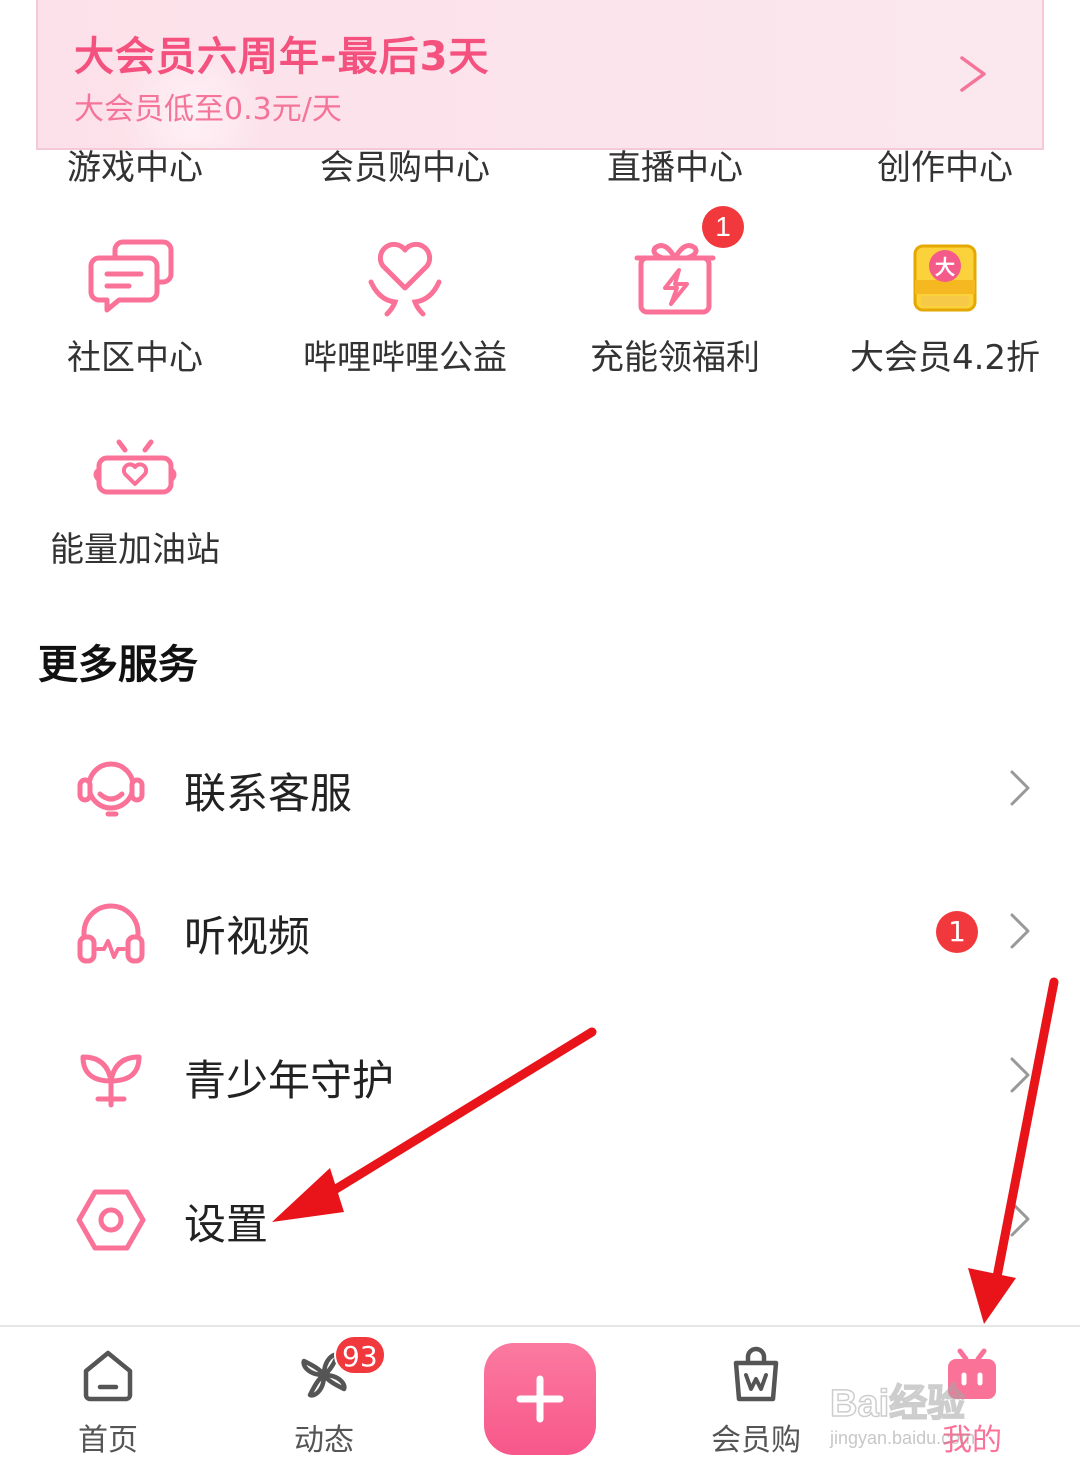  Describe the element at coordinates (111, 1220) in the screenshot. I see `settings-hexagon-icon` at that location.